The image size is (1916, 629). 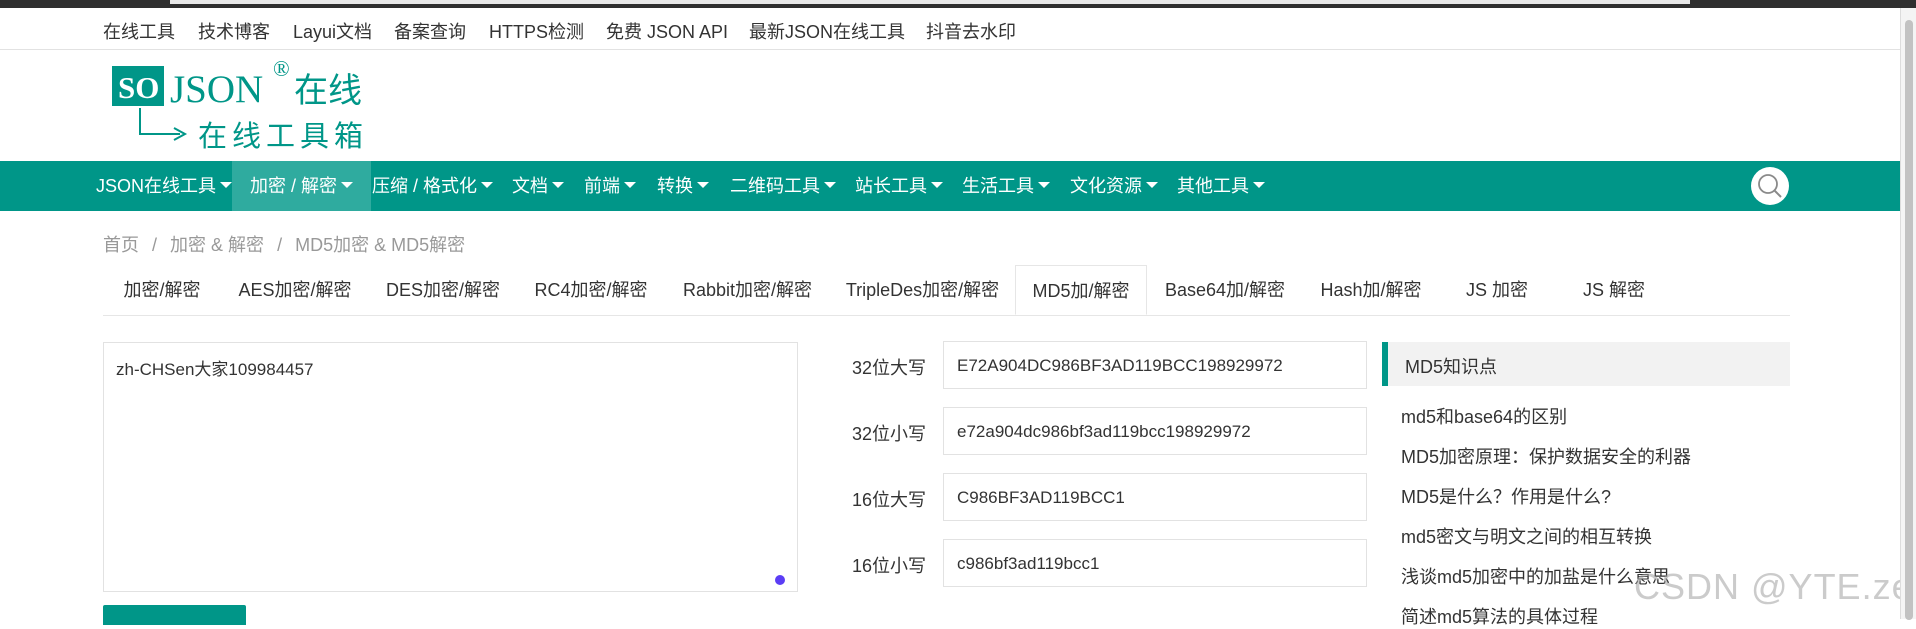 I want to click on result-32-upper-value: E72A904DC986BF3AD119BCC198929972, so click(x=1120, y=365).